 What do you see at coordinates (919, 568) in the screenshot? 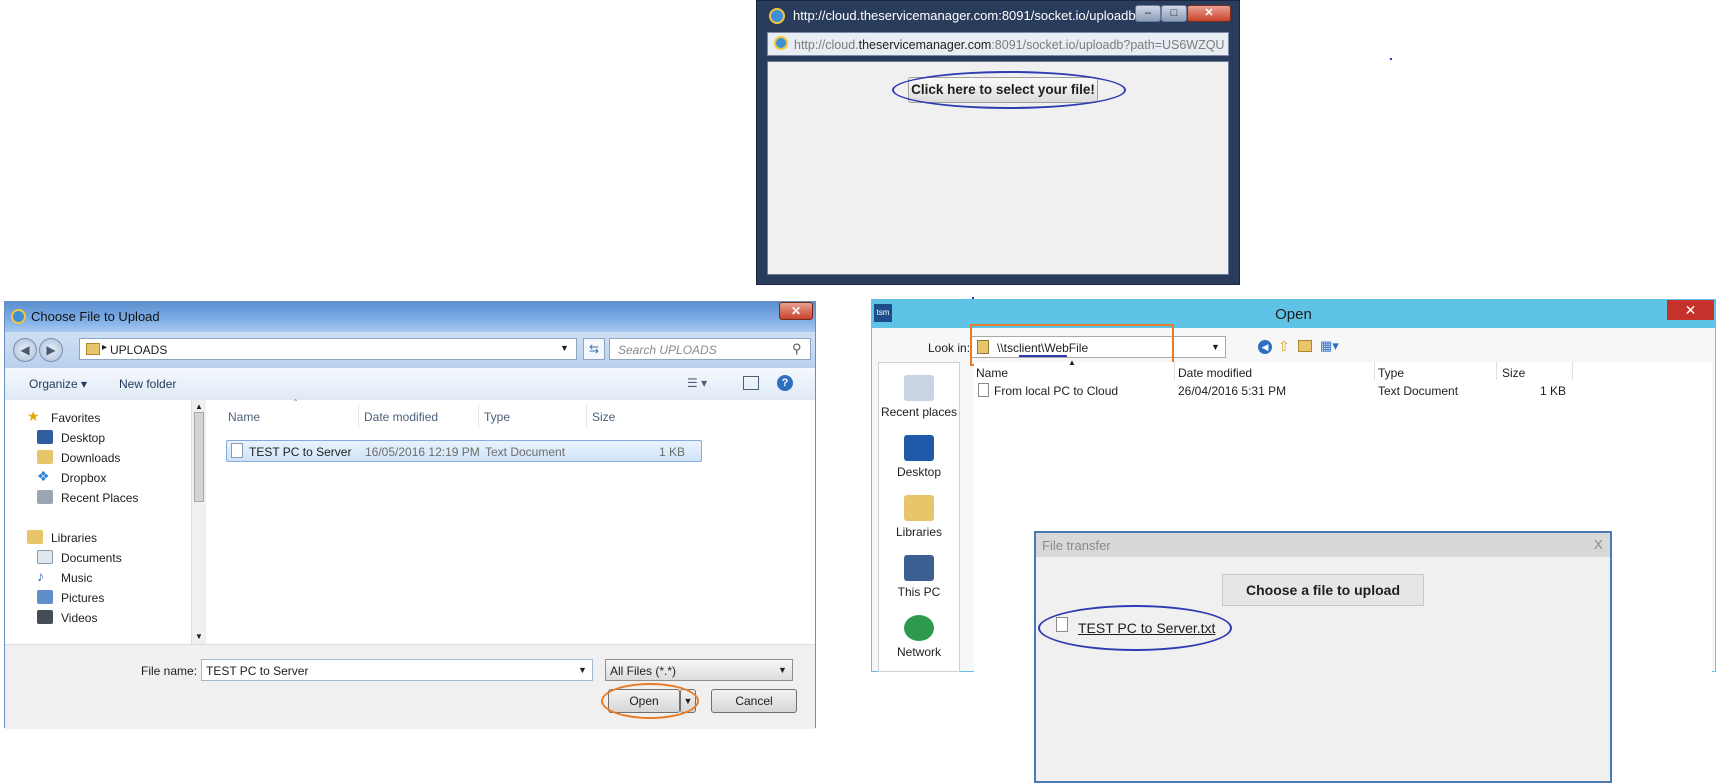
I see `computer-icon` at bounding box center [919, 568].